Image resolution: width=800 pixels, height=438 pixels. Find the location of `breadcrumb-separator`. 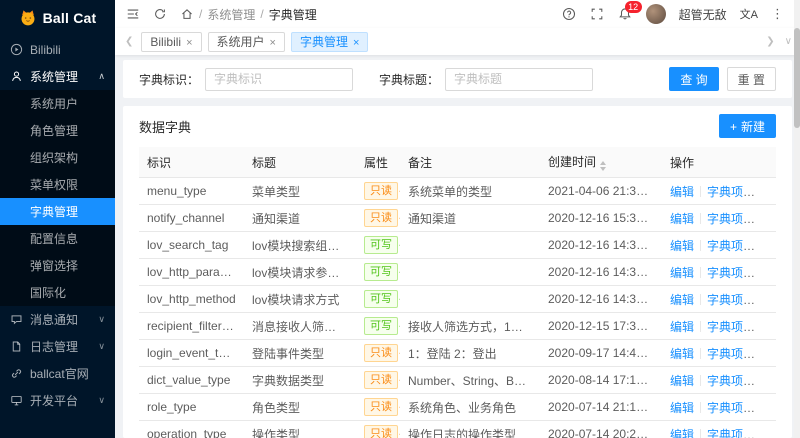

breadcrumb-separator is located at coordinates (261, 14).